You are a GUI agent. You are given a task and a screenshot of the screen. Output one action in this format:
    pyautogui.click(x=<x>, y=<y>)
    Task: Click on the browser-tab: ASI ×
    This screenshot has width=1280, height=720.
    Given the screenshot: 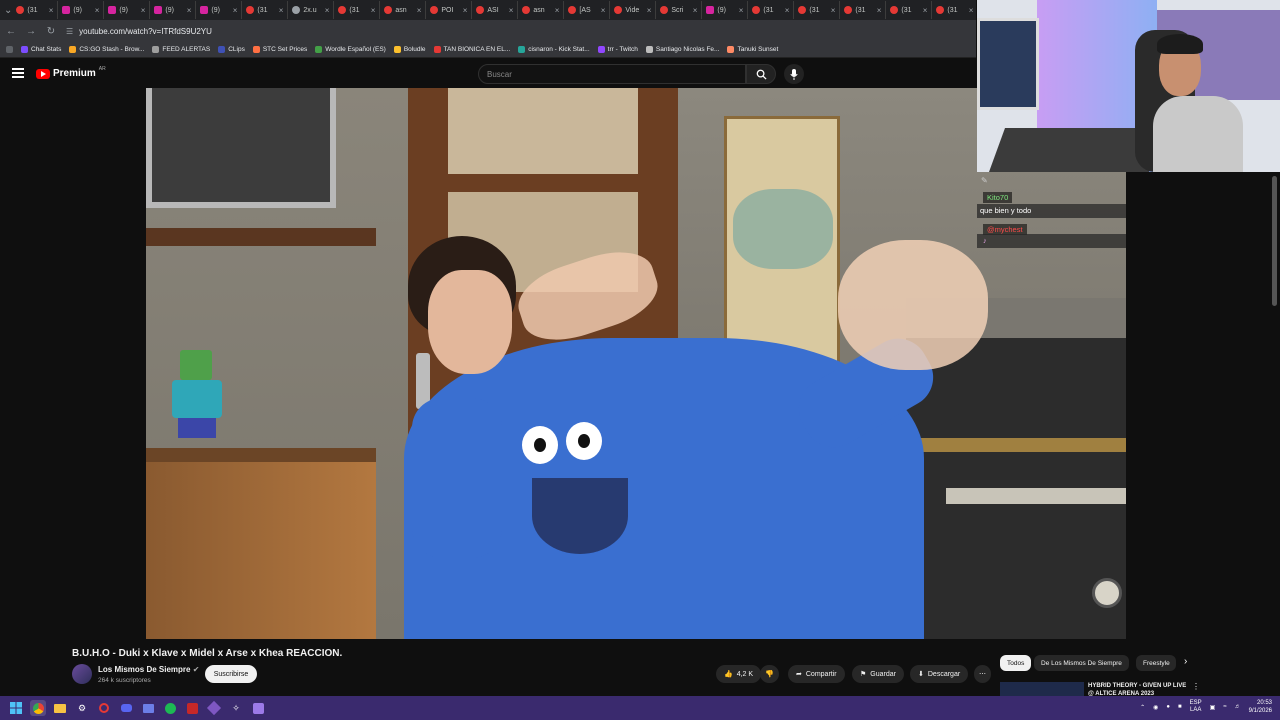 What is the action you would take?
    pyautogui.click(x=495, y=10)
    